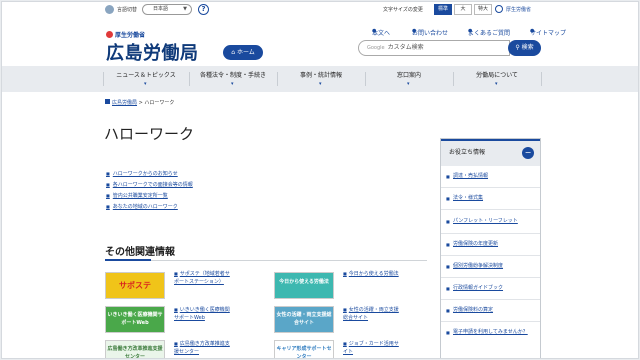  Describe the element at coordinates (321, 79) in the screenshot. I see `nav-item-stats: 事例・統計情報 ▾` at that location.